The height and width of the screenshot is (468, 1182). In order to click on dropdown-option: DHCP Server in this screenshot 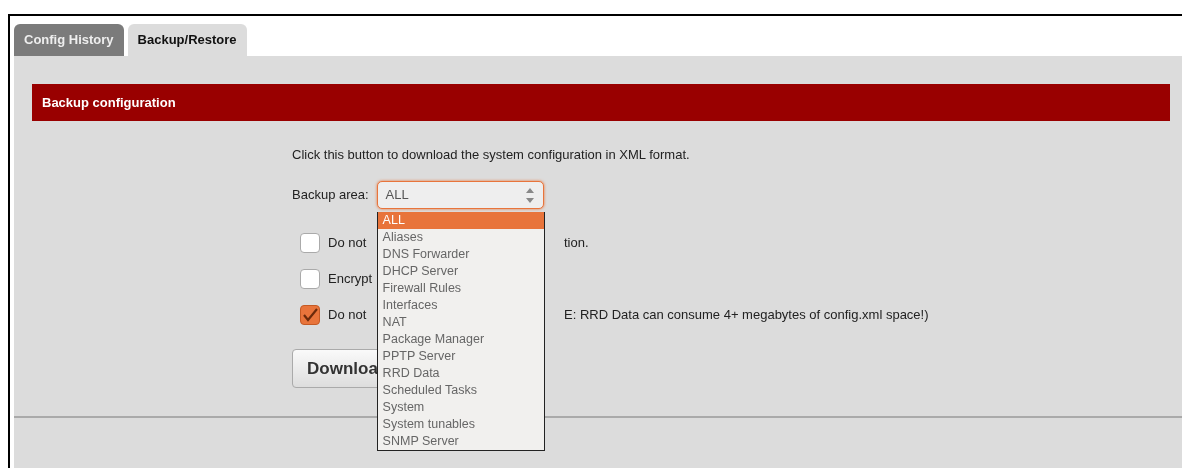, I will do `click(460, 271)`.